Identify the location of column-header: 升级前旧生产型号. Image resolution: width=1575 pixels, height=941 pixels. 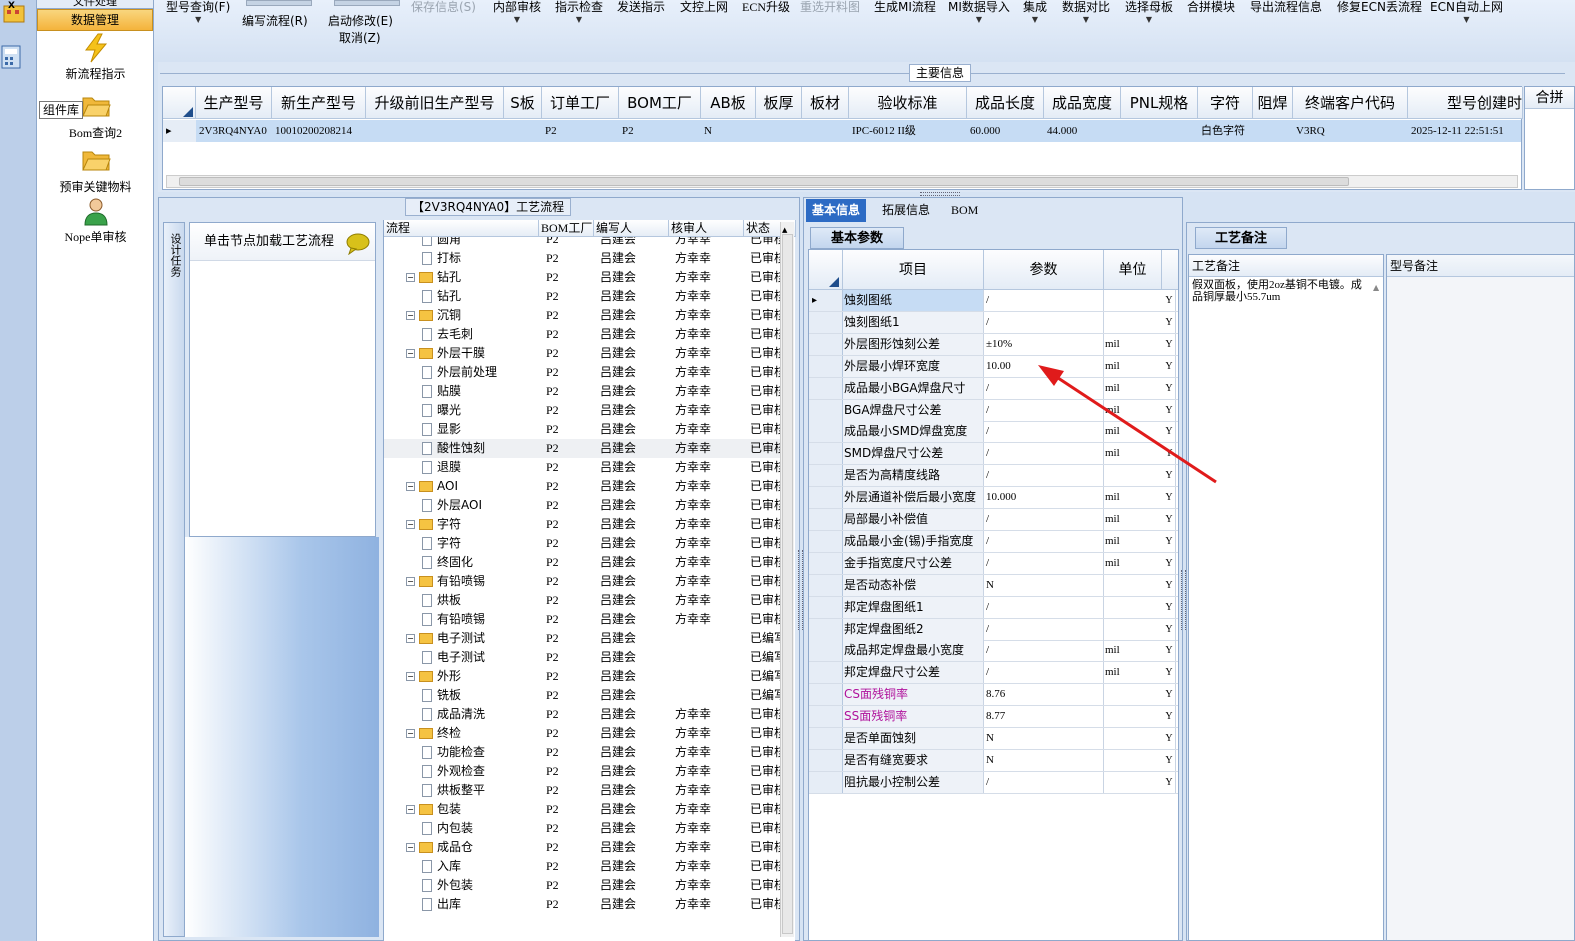
(435, 103).